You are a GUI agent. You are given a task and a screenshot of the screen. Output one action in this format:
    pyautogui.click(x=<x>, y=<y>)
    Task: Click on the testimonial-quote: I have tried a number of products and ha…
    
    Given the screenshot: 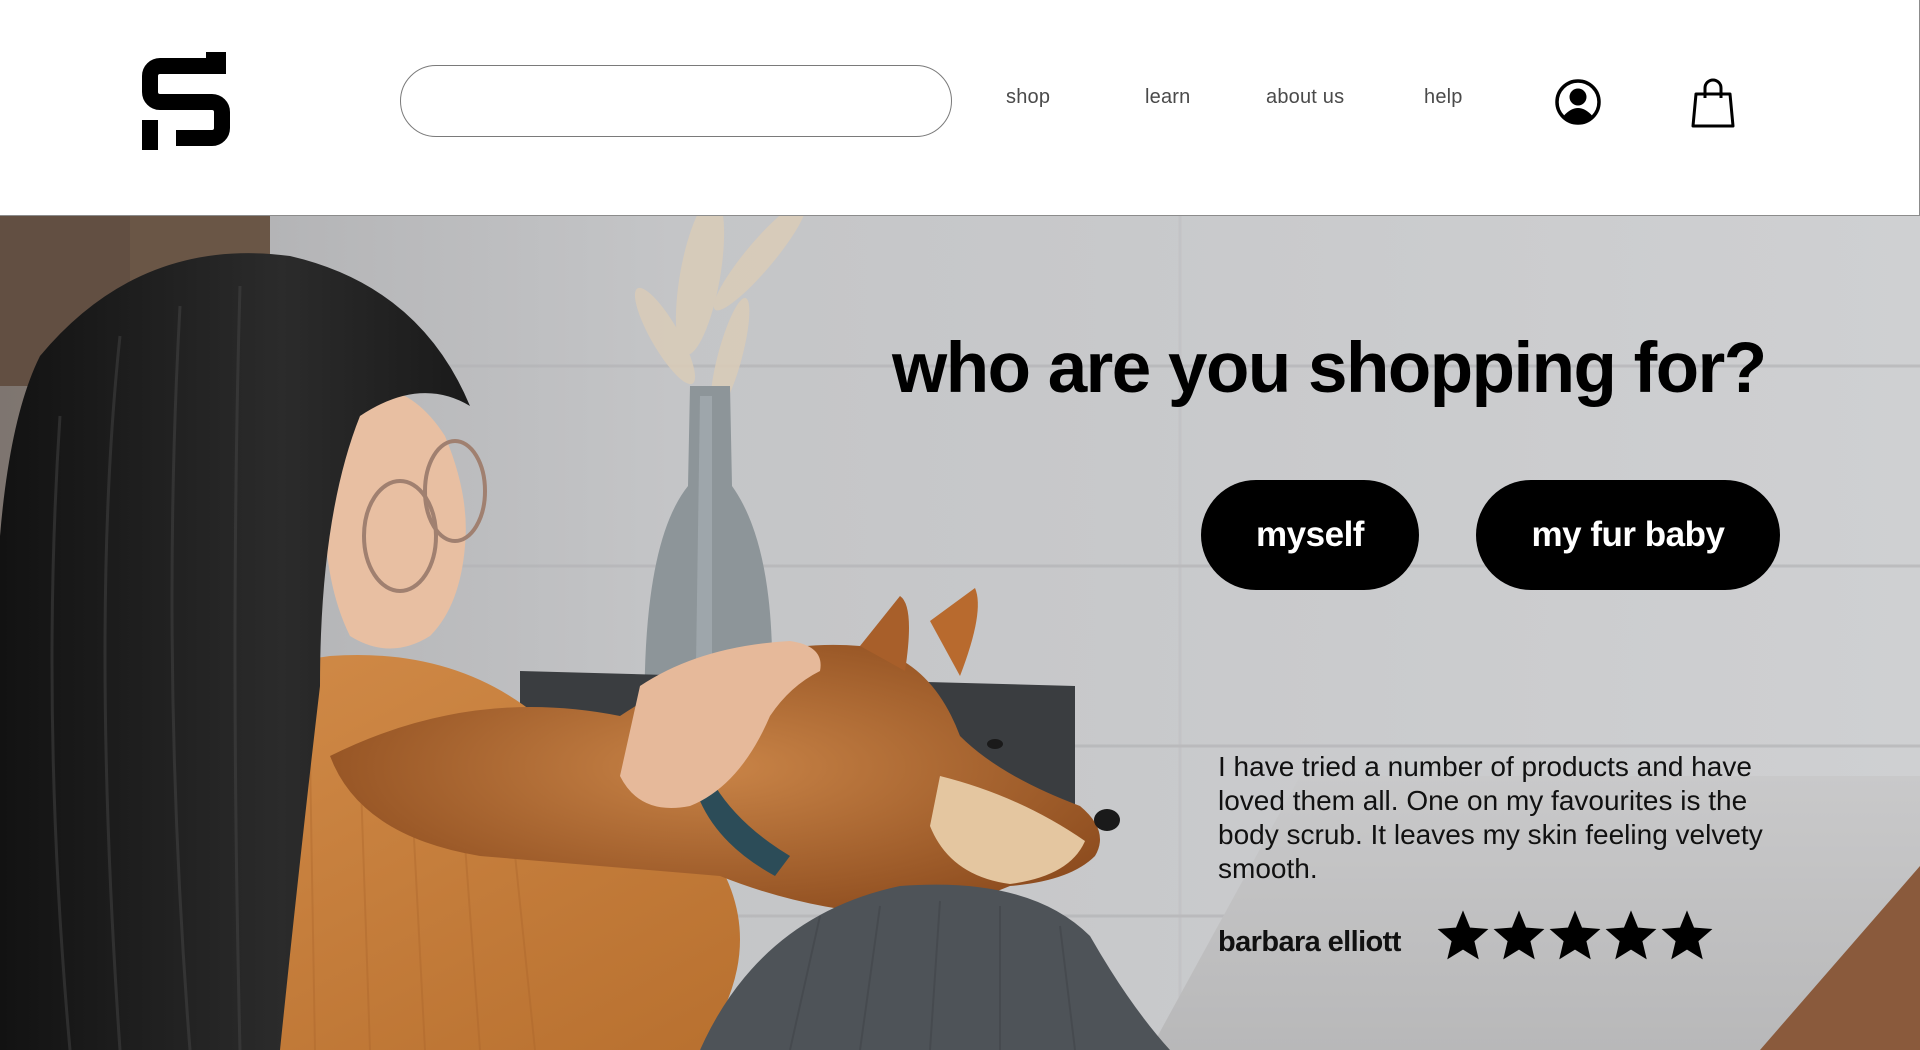 What is the action you would take?
    pyautogui.click(x=1490, y=817)
    